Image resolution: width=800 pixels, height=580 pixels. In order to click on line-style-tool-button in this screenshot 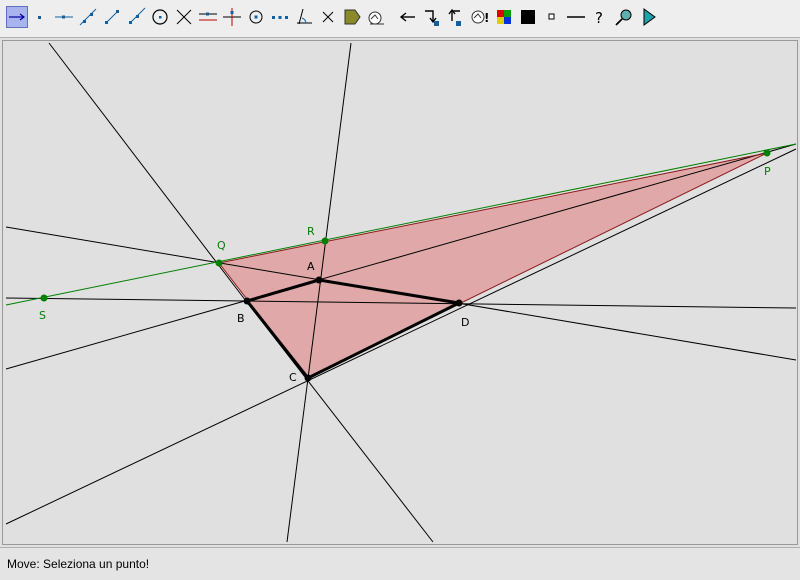, I will do `click(576, 17)`.